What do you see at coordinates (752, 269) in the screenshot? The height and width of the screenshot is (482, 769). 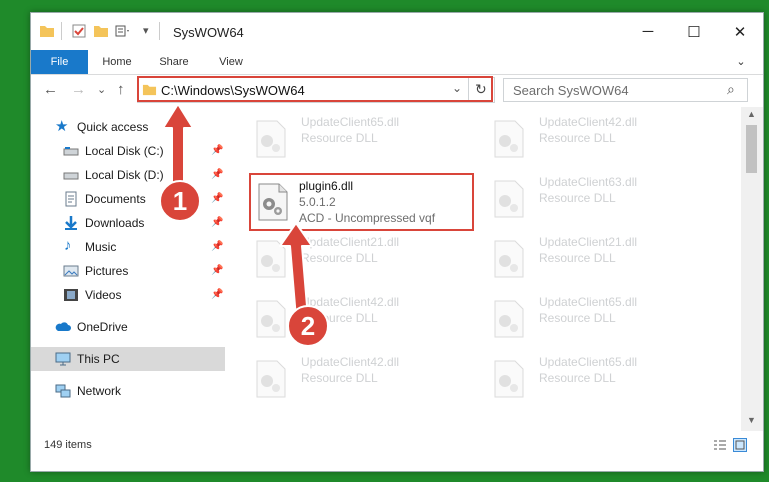 I see `vertical-scrollbar: ▲ ▼` at bounding box center [752, 269].